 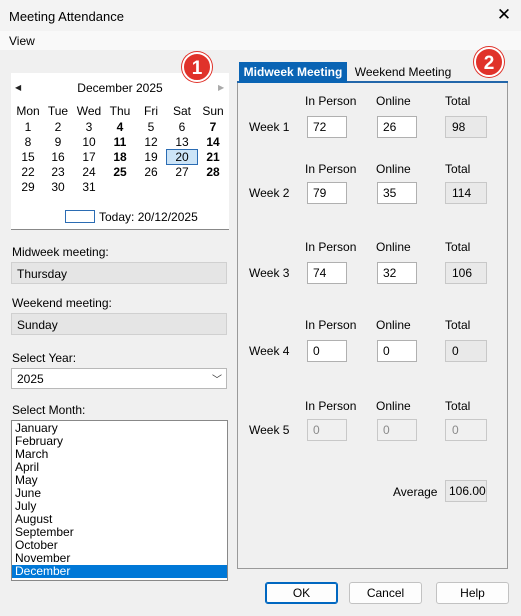 What do you see at coordinates (120, 172) in the screenshot?
I see `calendar-day: 25` at bounding box center [120, 172].